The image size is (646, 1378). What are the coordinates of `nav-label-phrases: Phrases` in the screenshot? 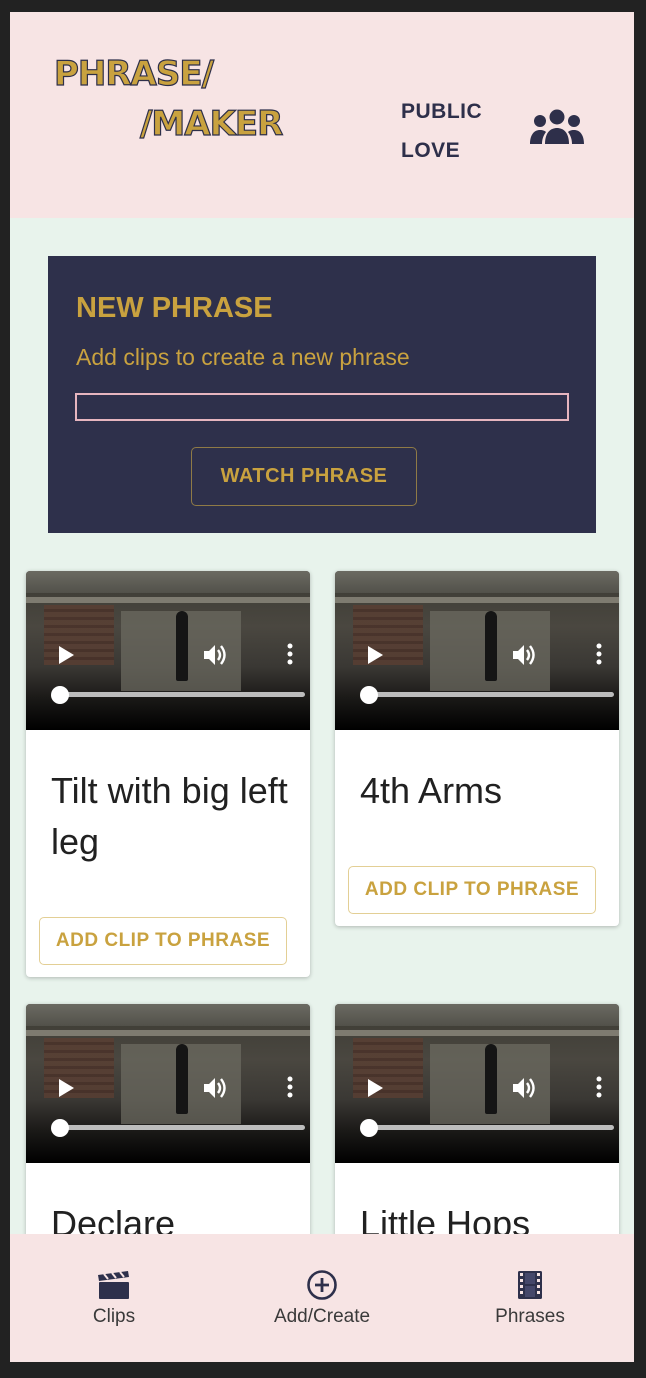 It's located at (530, 1316).